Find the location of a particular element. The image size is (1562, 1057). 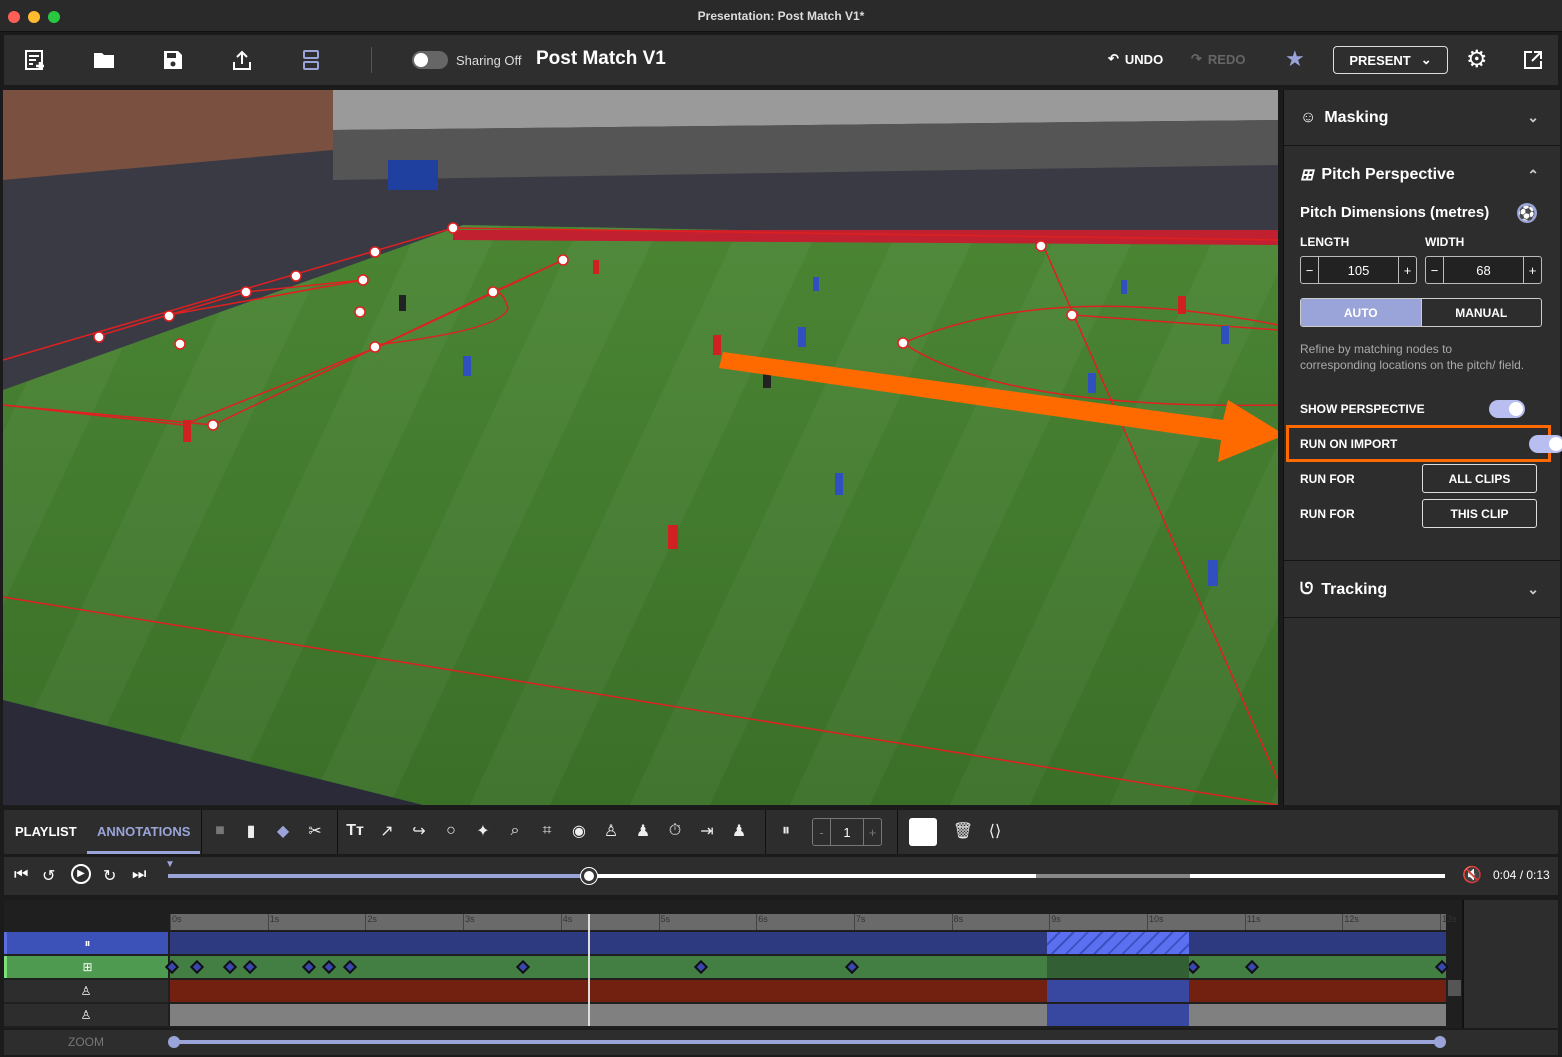

auto-mode-button: AUTO is located at coordinates (1361, 312).